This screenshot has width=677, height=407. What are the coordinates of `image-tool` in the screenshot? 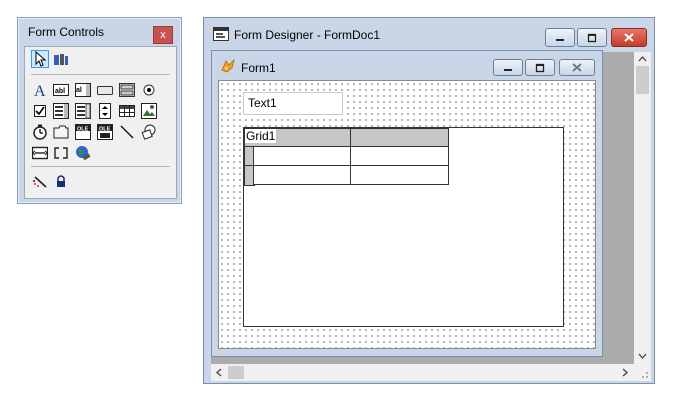 It's located at (149, 111).